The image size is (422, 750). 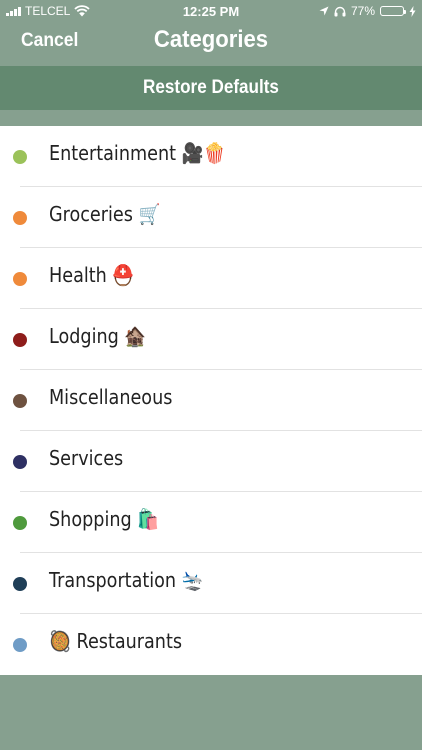 I want to click on restore-defaults-button: Restore Defaults, so click(x=211, y=88).